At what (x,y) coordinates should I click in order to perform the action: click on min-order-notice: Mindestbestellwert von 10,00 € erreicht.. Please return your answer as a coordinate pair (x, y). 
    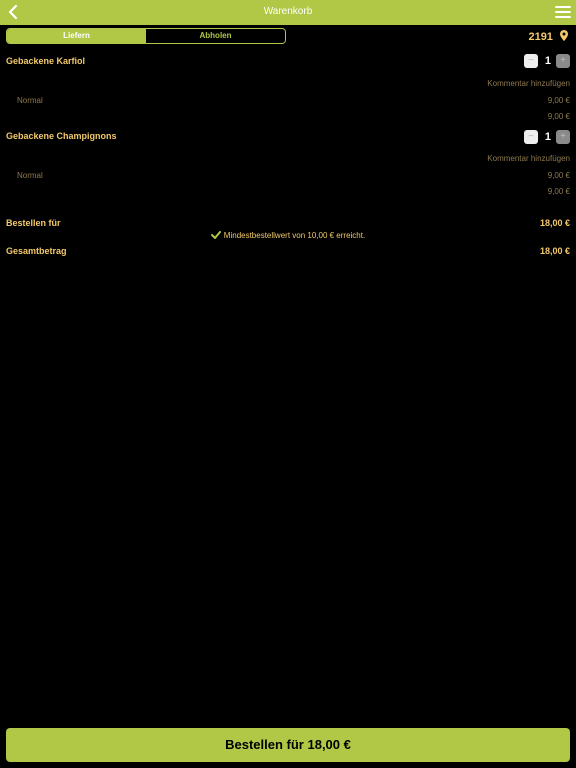
    Looking at the image, I should click on (288, 235).